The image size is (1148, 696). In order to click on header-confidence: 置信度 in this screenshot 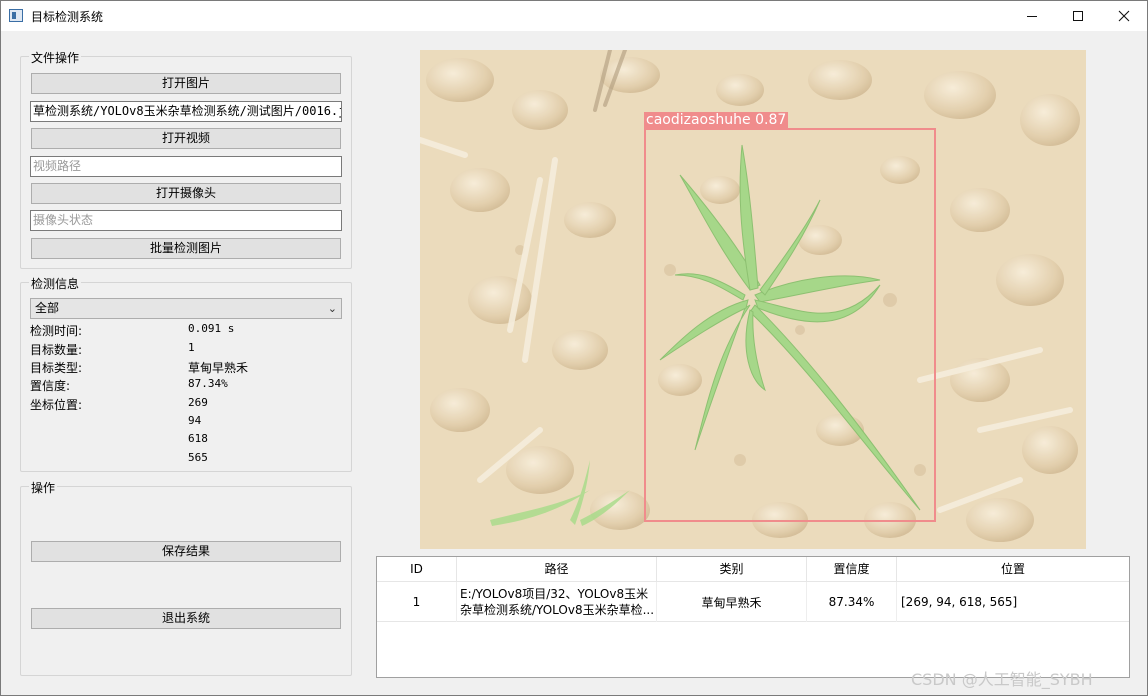, I will do `click(852, 569)`.